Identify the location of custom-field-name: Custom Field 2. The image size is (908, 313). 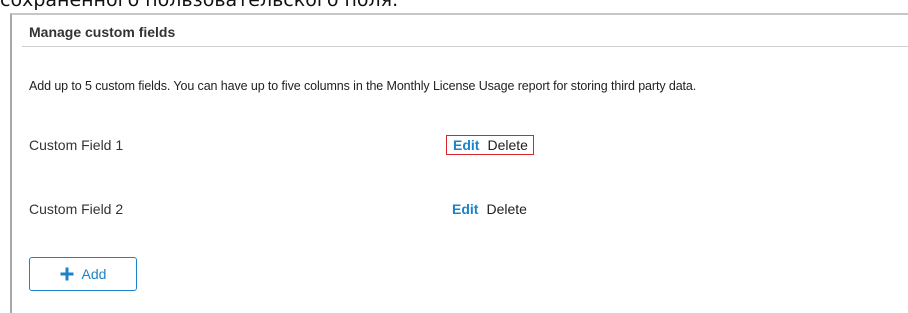
(76, 209).